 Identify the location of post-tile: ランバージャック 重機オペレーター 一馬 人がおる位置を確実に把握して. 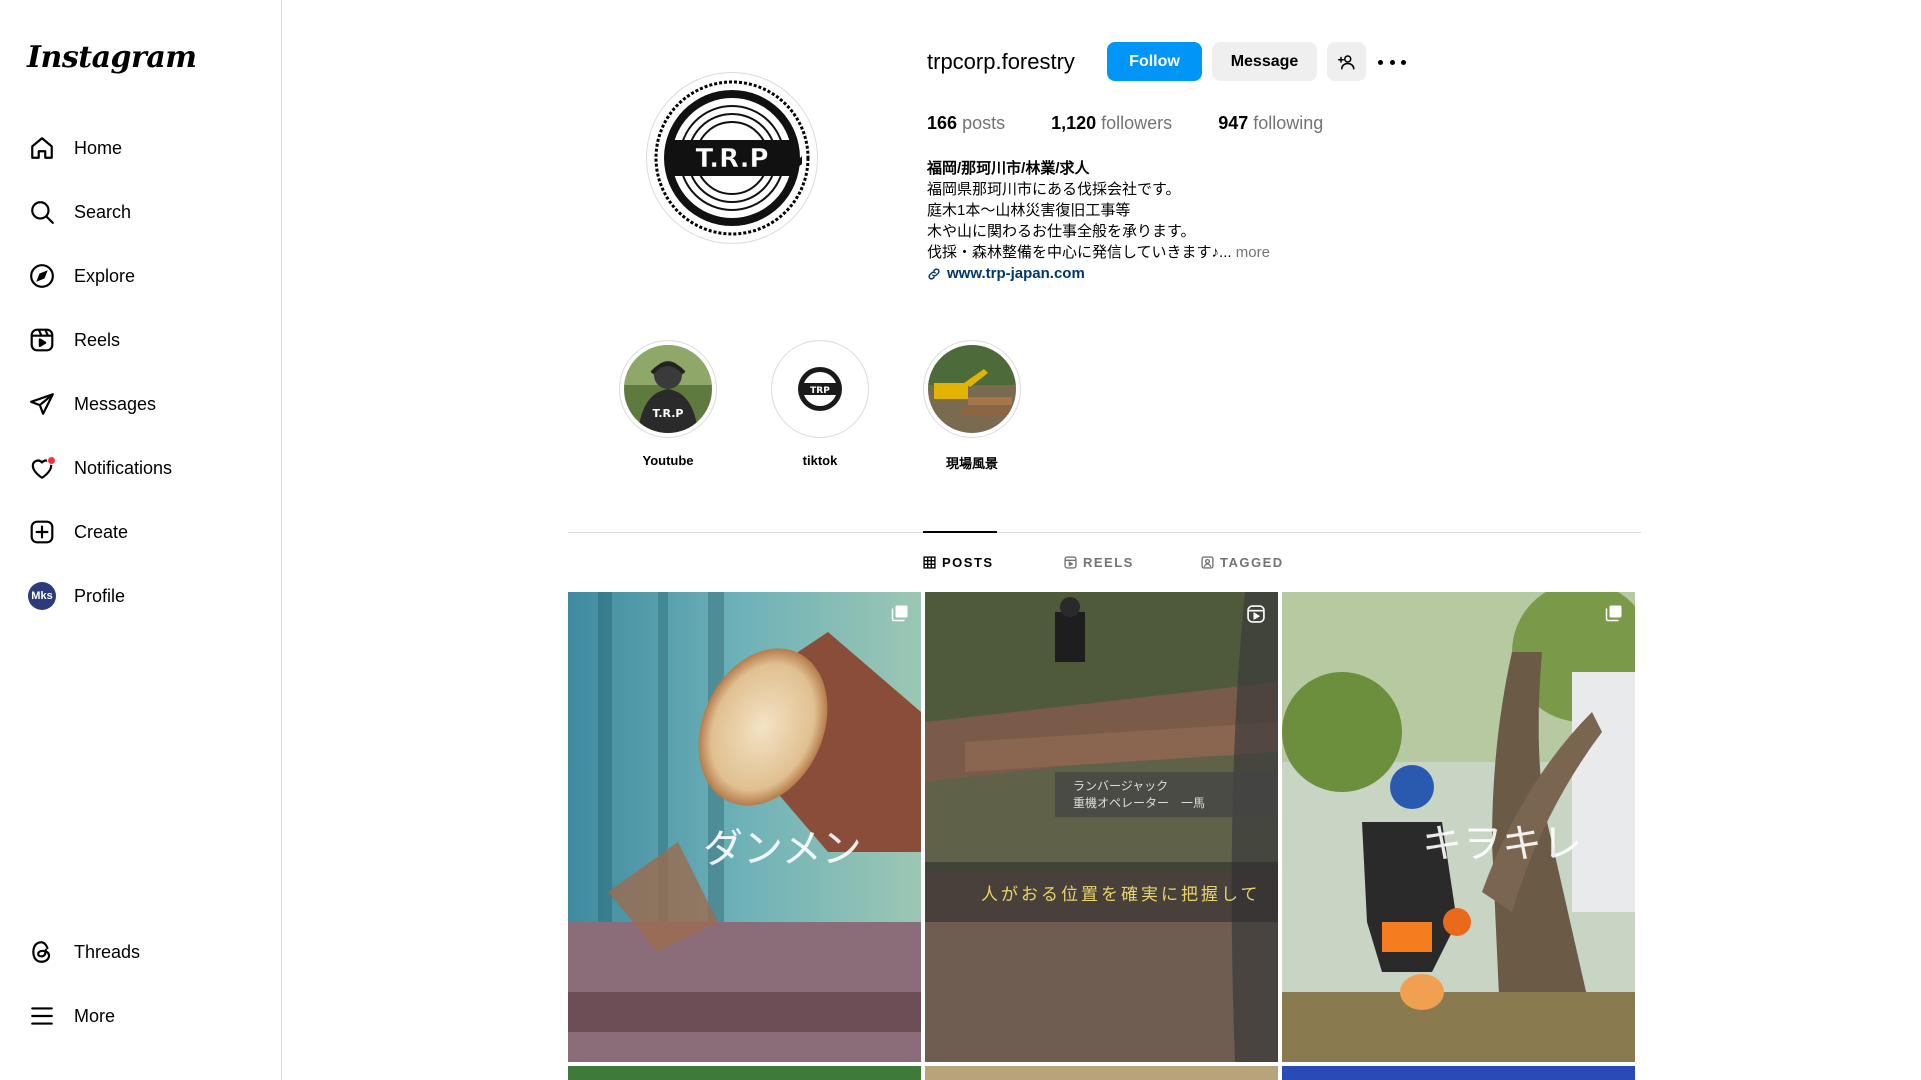
(1101, 827).